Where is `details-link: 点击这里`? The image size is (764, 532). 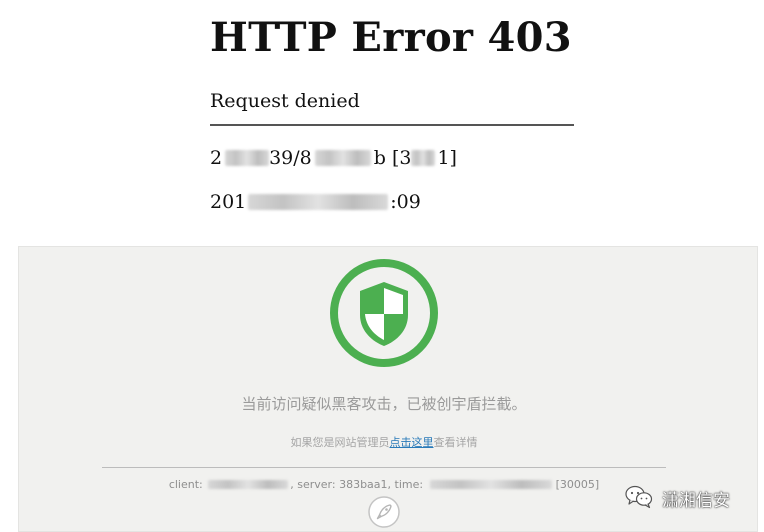
details-link: 点击这里 is located at coordinates (412, 442).